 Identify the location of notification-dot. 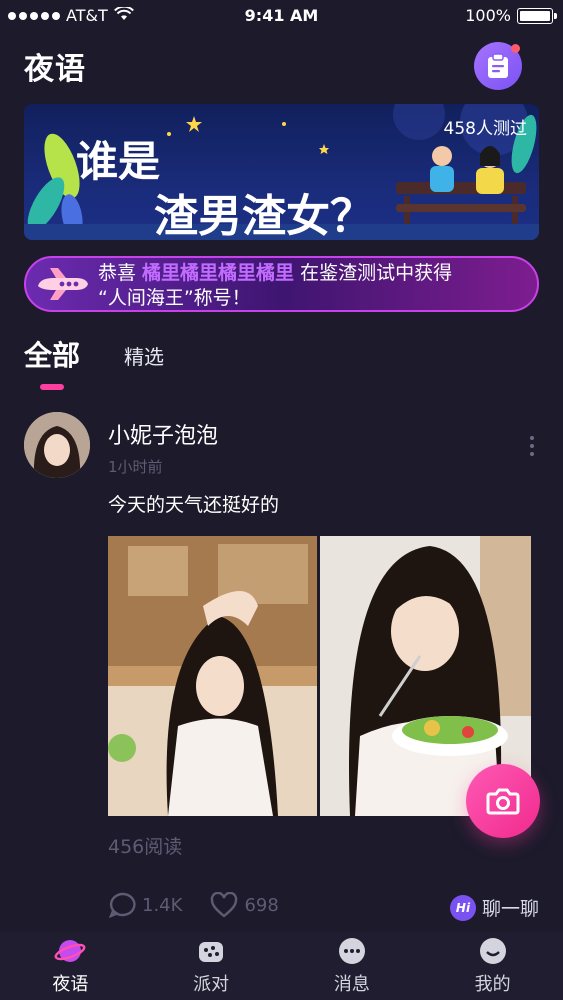
(515, 48).